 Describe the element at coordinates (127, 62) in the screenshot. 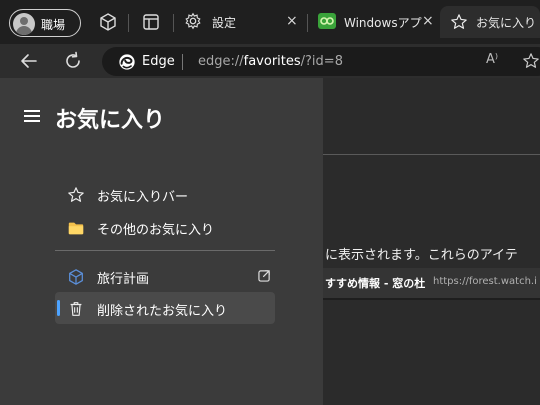

I see `edge-logo-icon` at that location.